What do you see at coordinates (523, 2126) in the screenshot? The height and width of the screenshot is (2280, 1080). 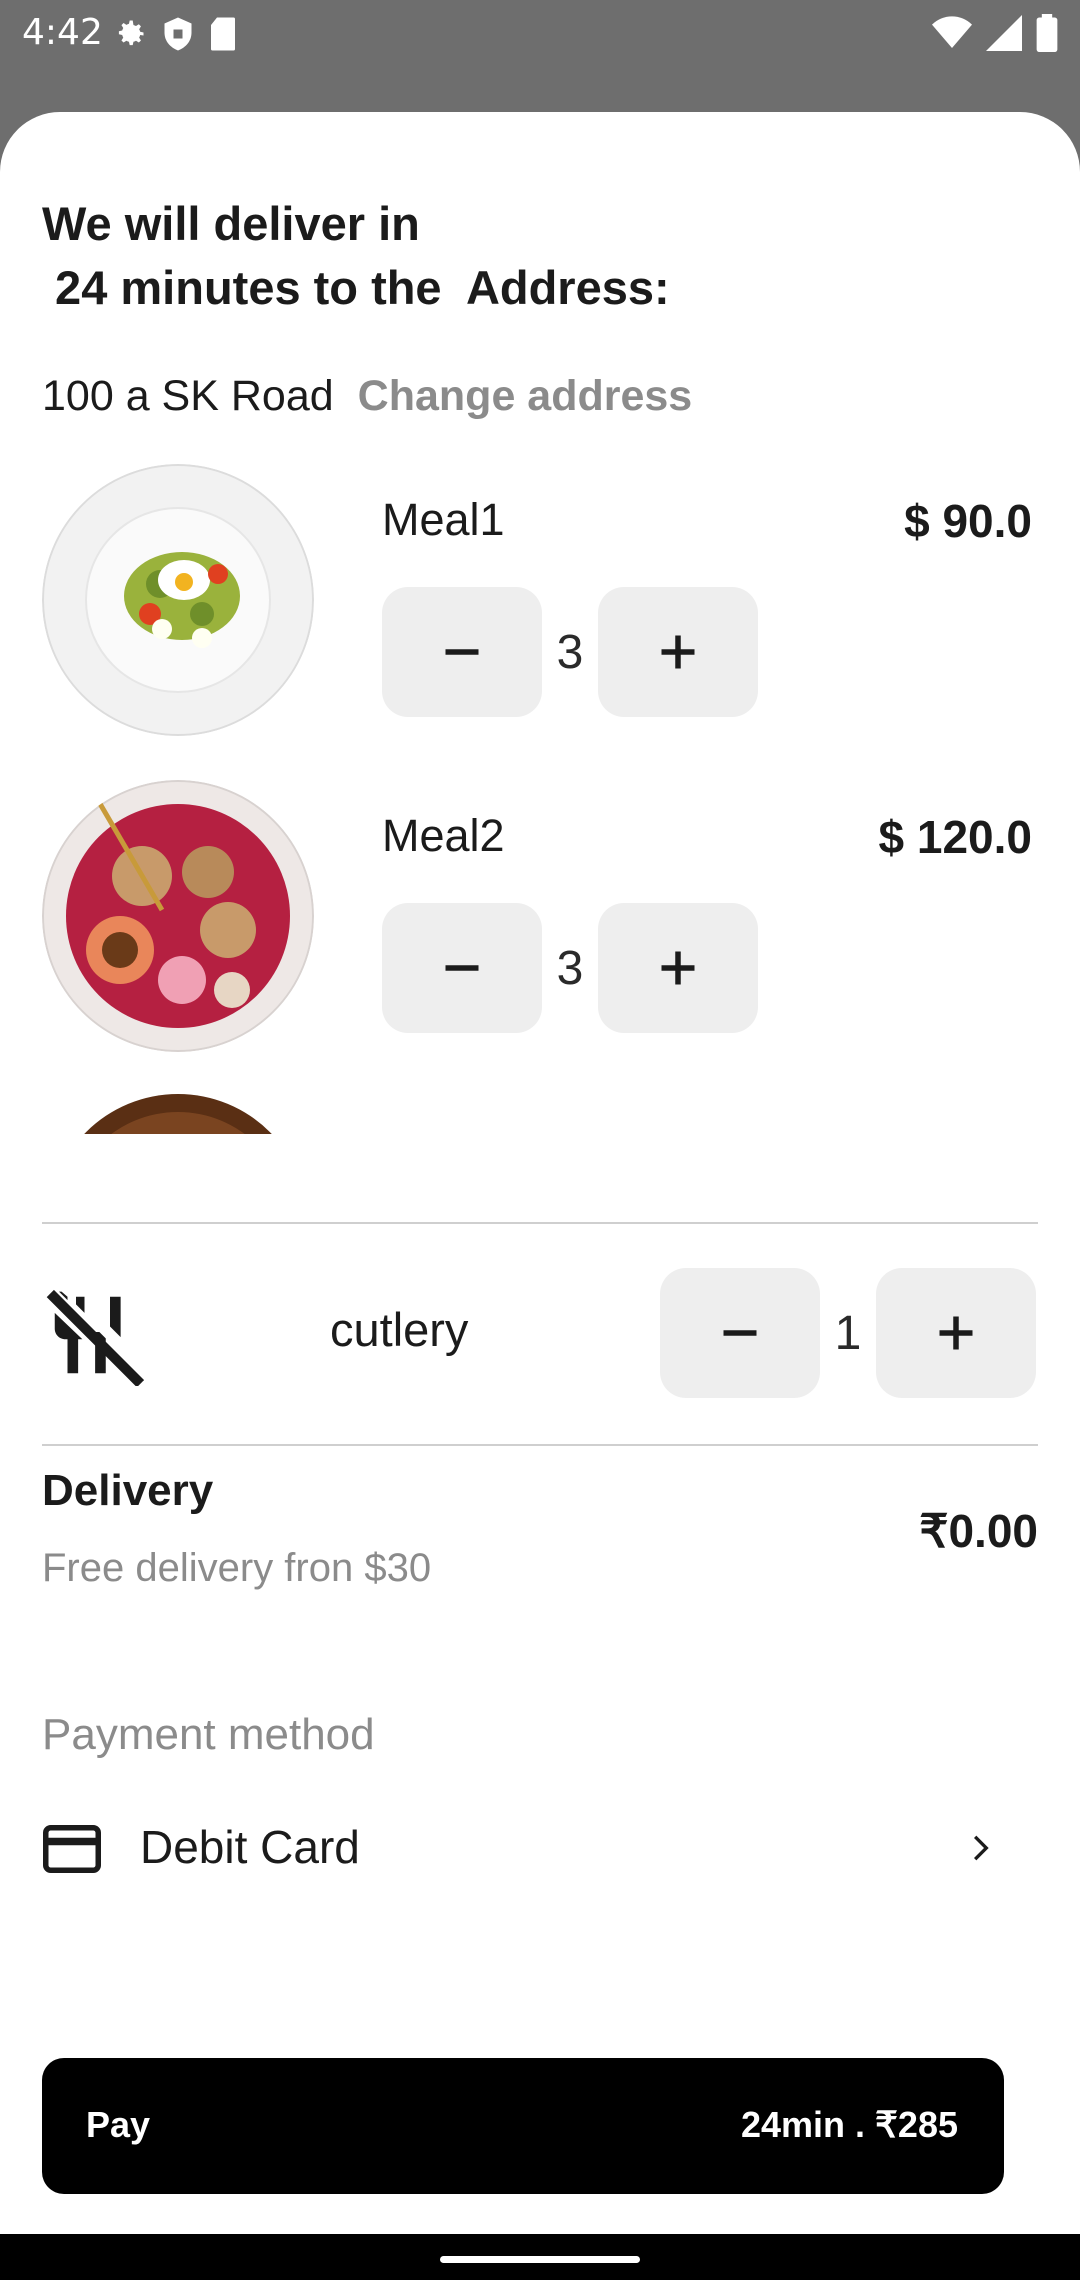 I see `pay-button: Pay 24min . ₹285` at bounding box center [523, 2126].